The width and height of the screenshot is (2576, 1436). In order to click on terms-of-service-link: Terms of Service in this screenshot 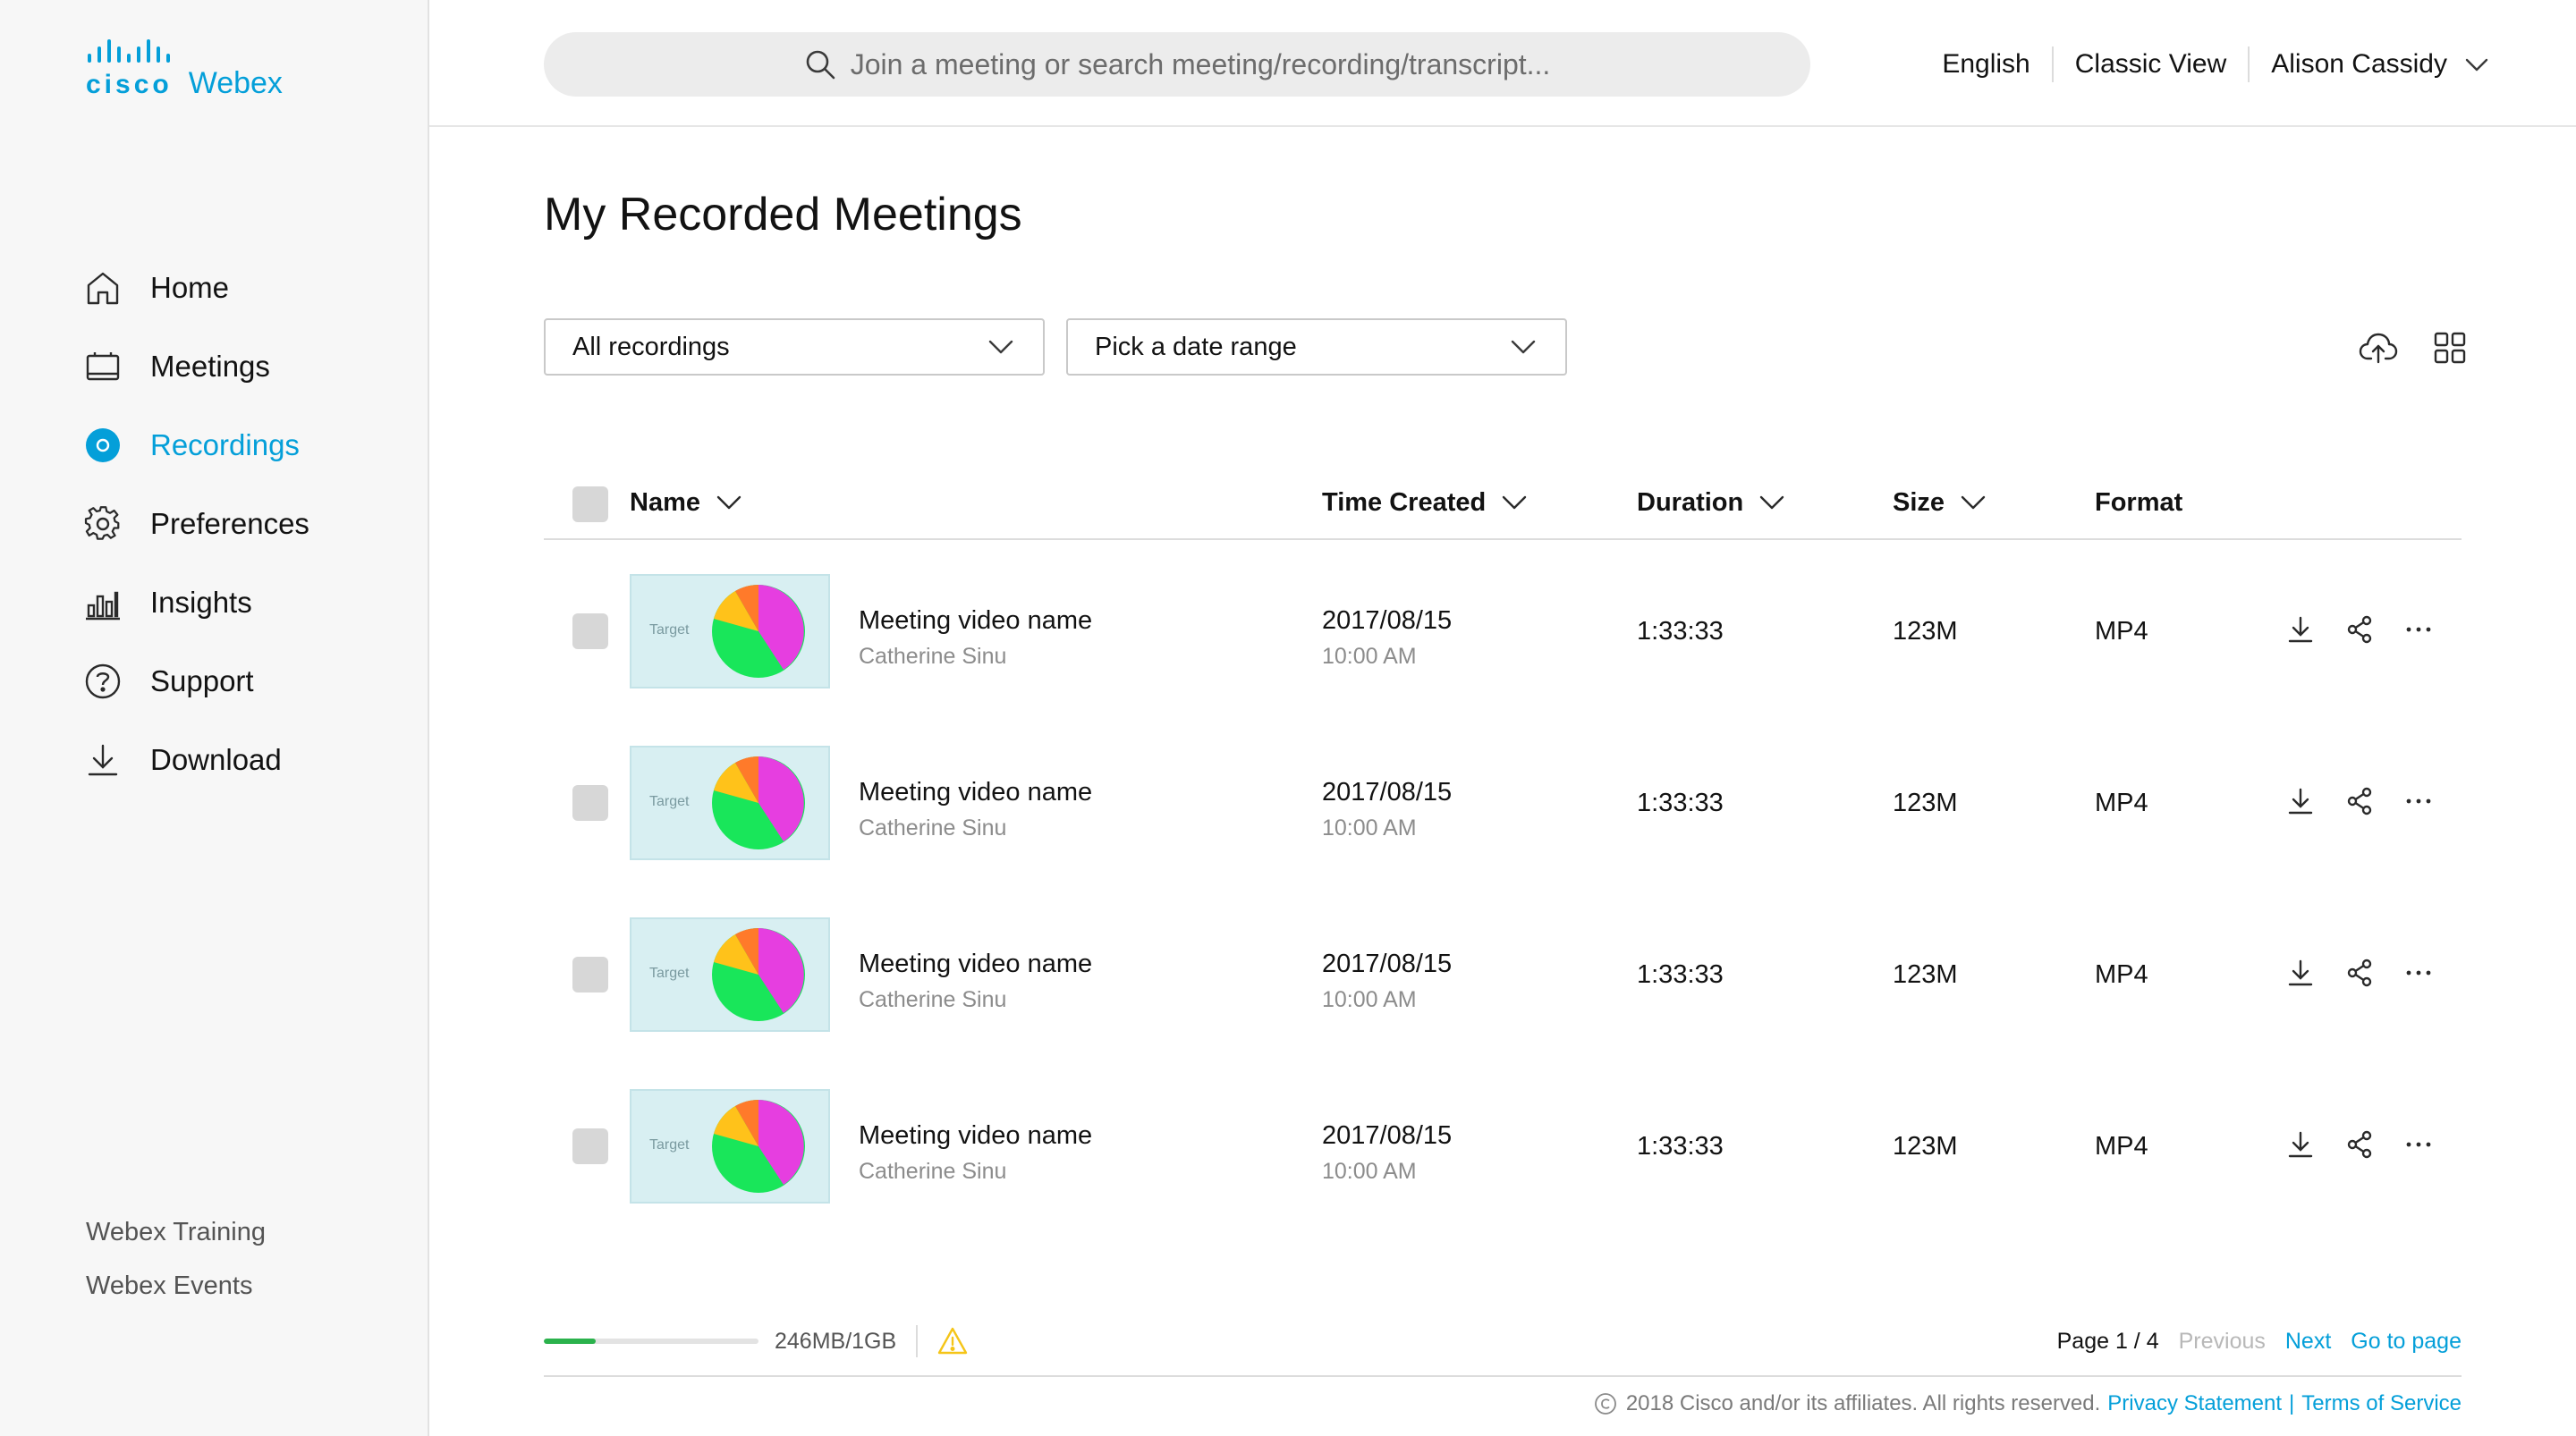, I will do `click(2381, 1403)`.